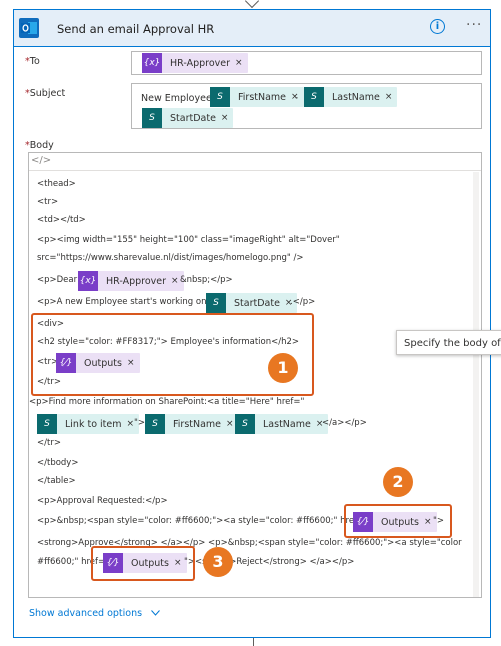 This screenshot has width=501, height=646. What do you see at coordinates (218, 562) in the screenshot?
I see `callout-number-3: 3` at bounding box center [218, 562].